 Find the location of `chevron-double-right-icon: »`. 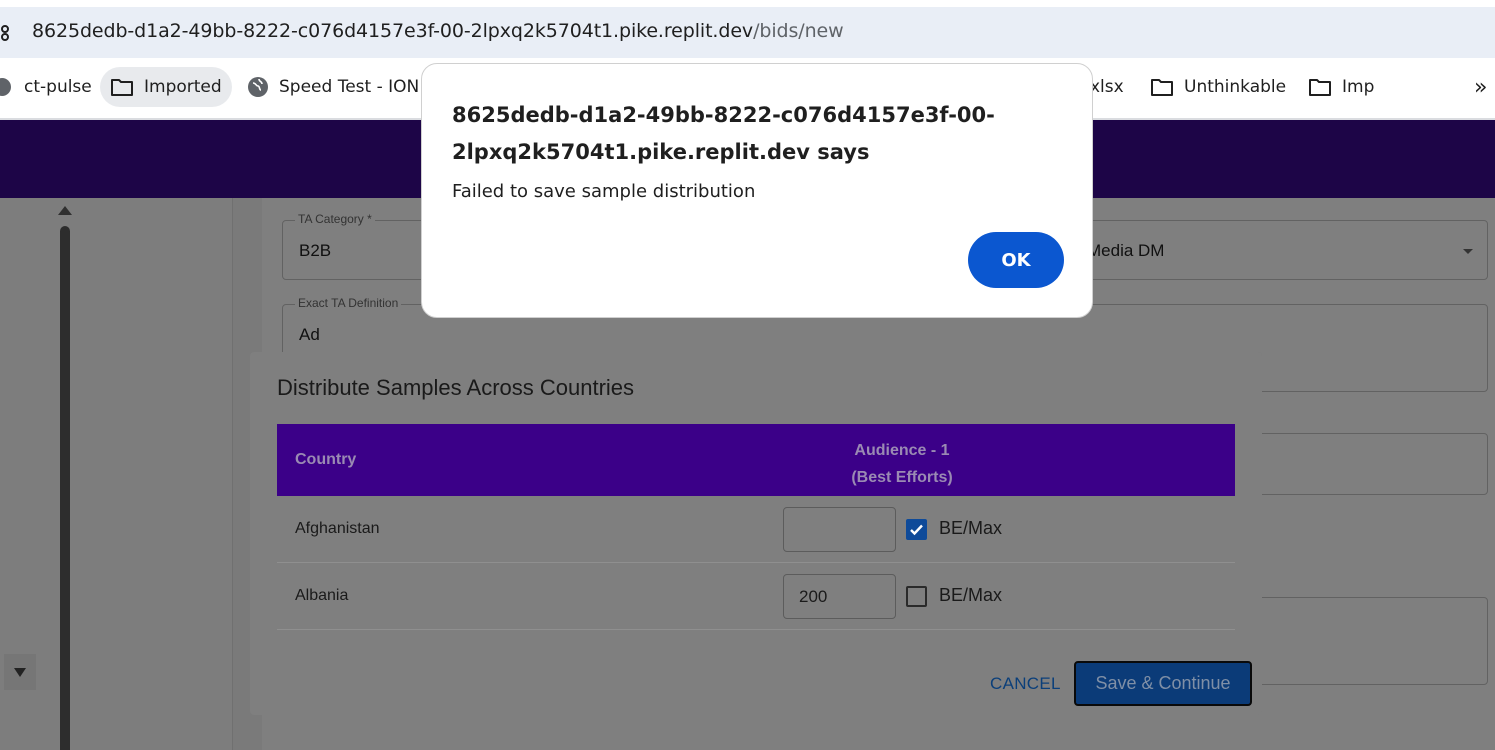

chevron-double-right-icon: » is located at coordinates (1481, 87).